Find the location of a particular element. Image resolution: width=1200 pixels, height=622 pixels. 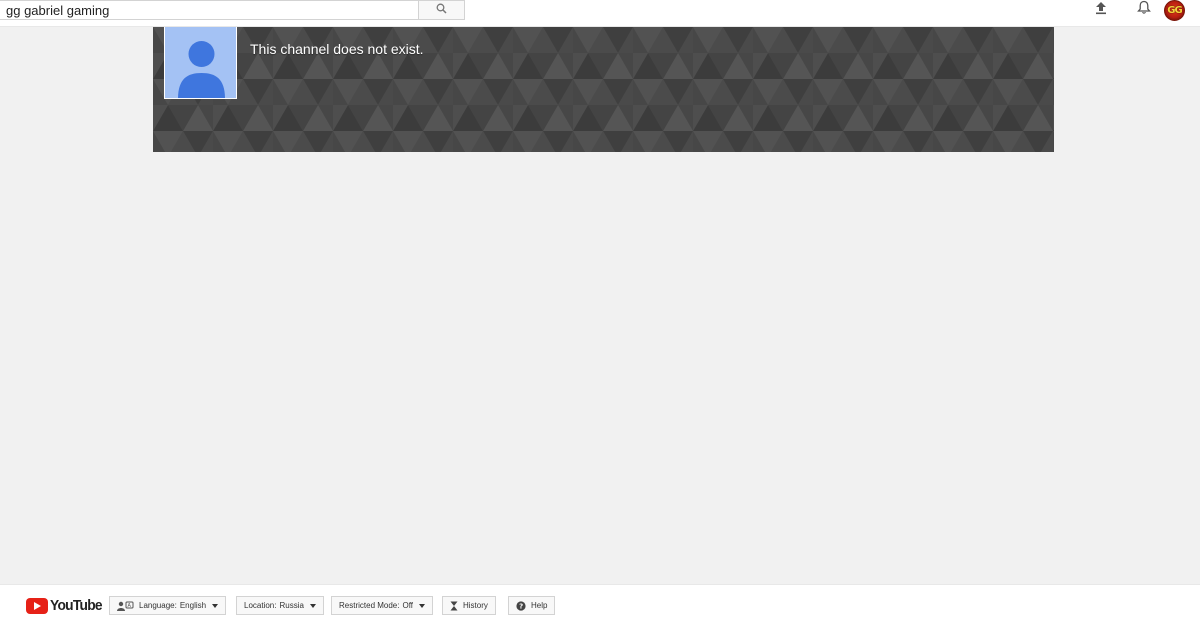

svg-text: A is located at coordinates (130, 606).